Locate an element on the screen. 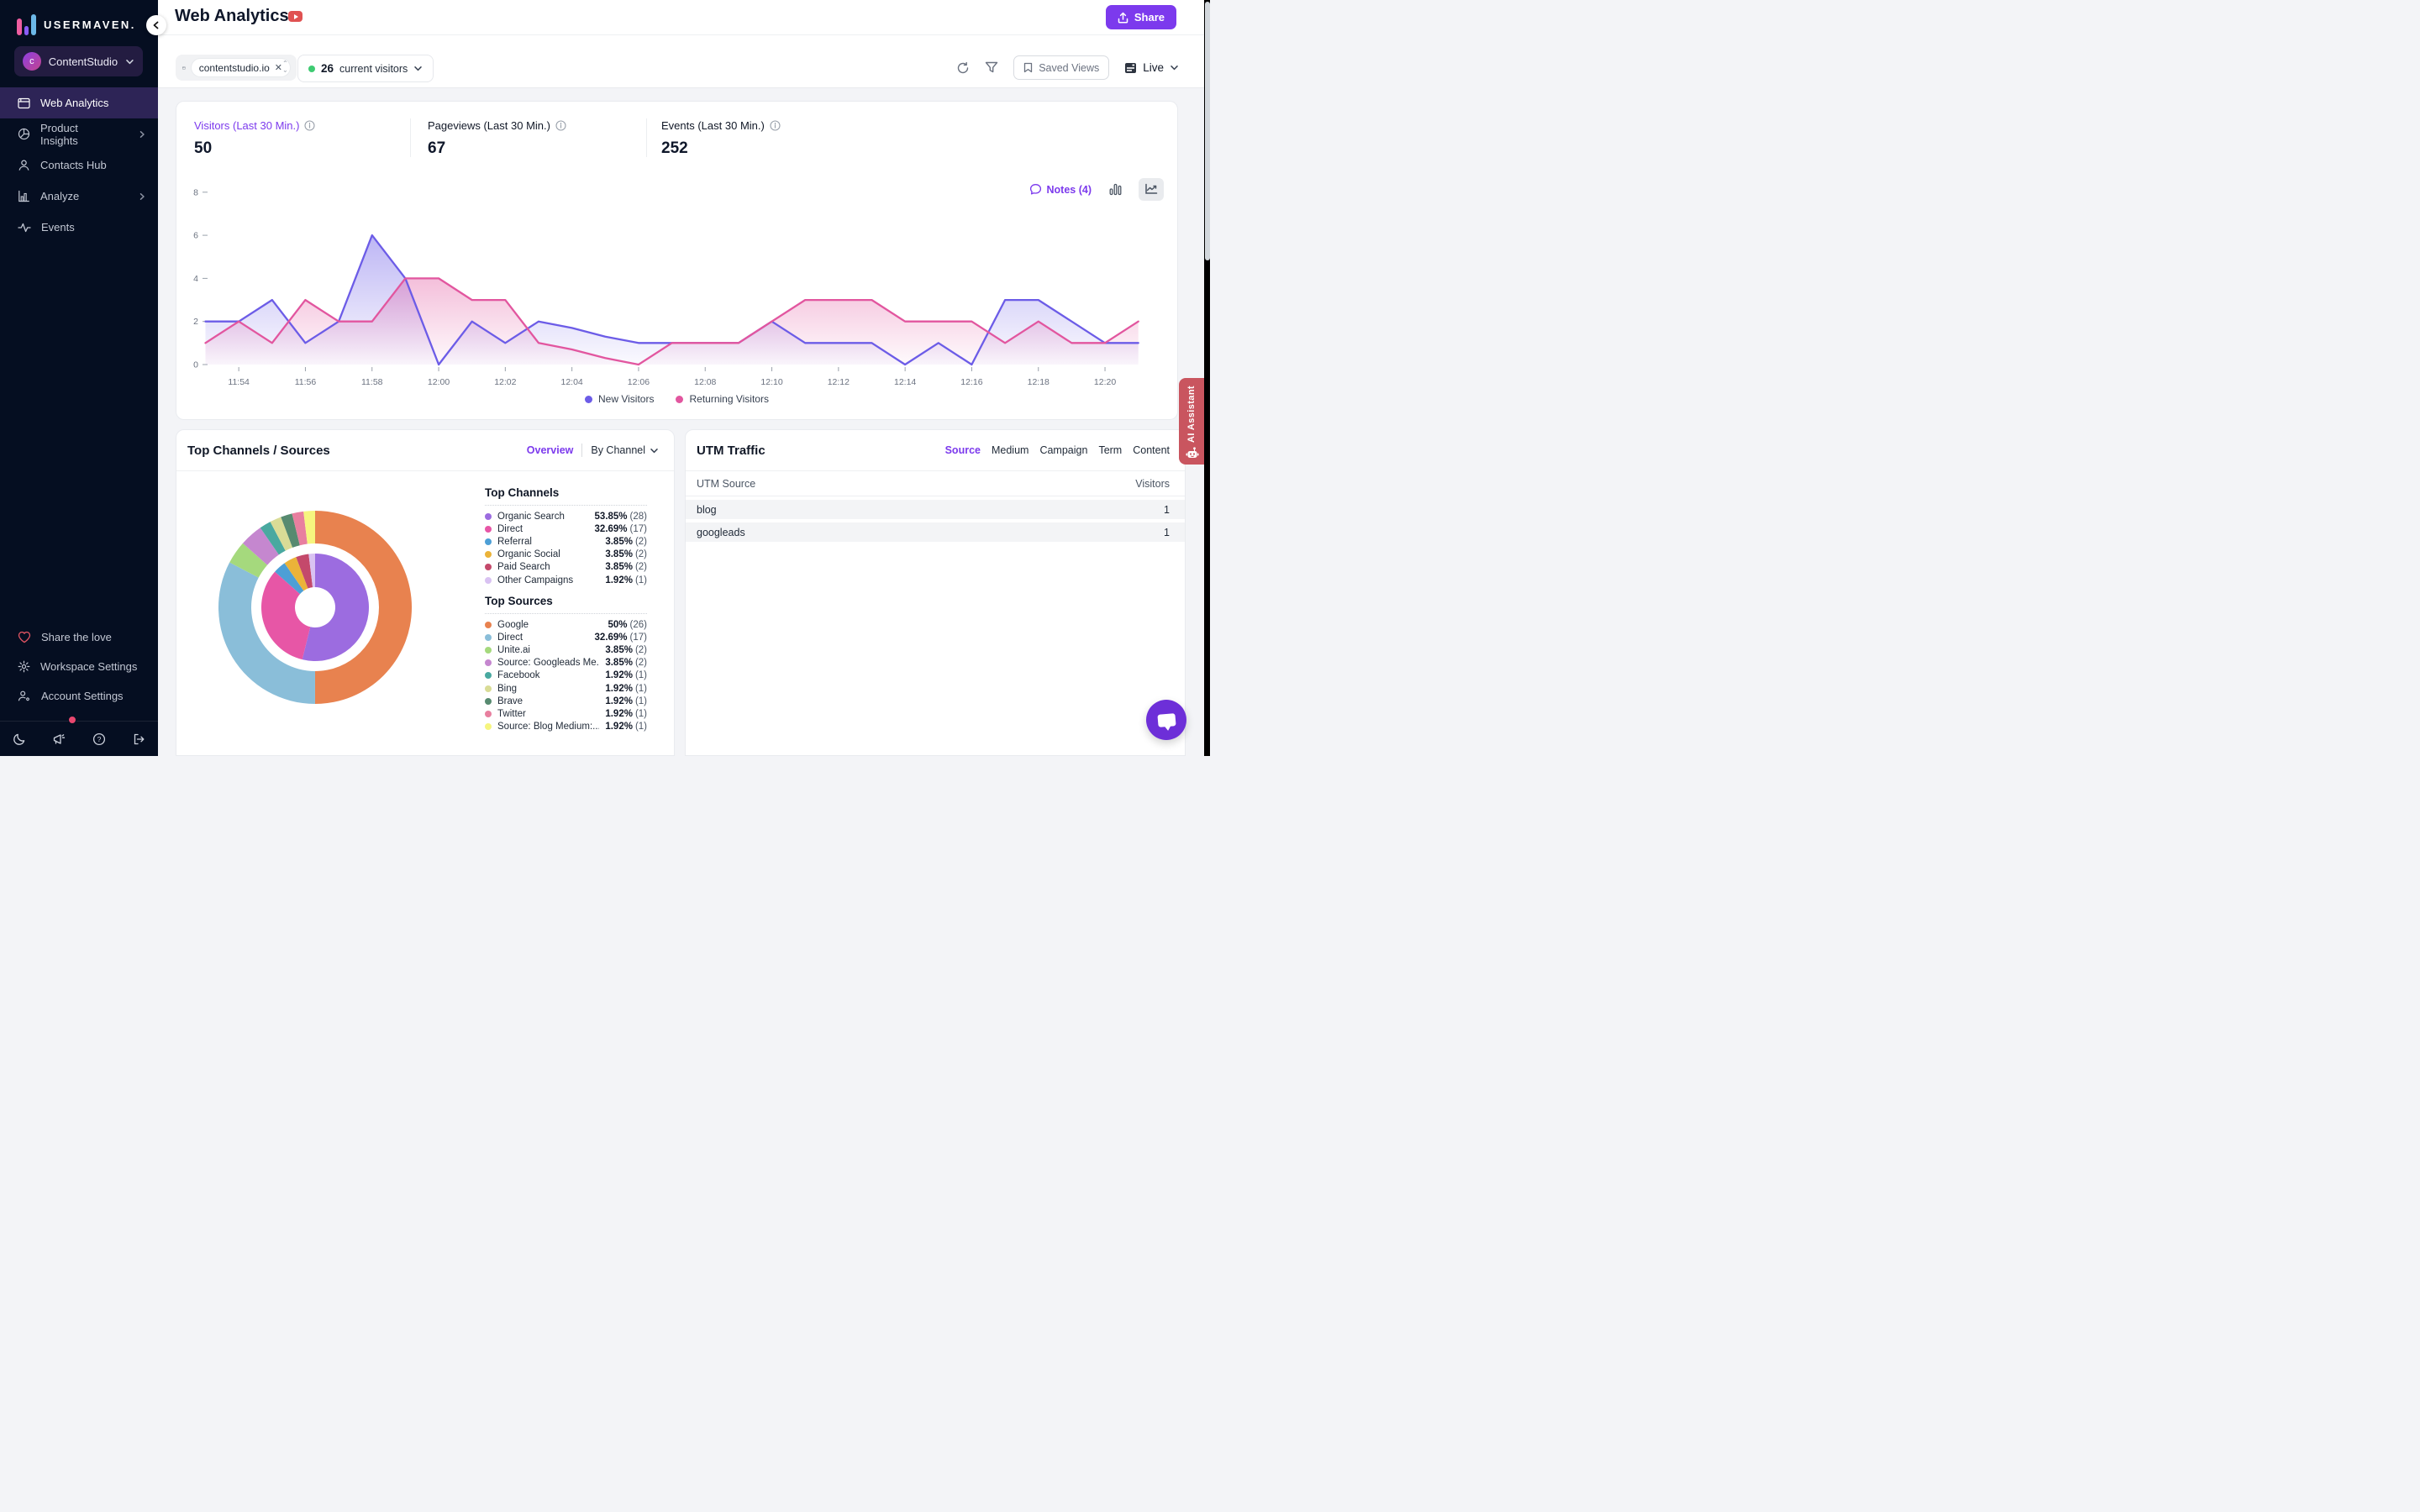  workspace-selector: c ContentStudio is located at coordinates (78, 61).